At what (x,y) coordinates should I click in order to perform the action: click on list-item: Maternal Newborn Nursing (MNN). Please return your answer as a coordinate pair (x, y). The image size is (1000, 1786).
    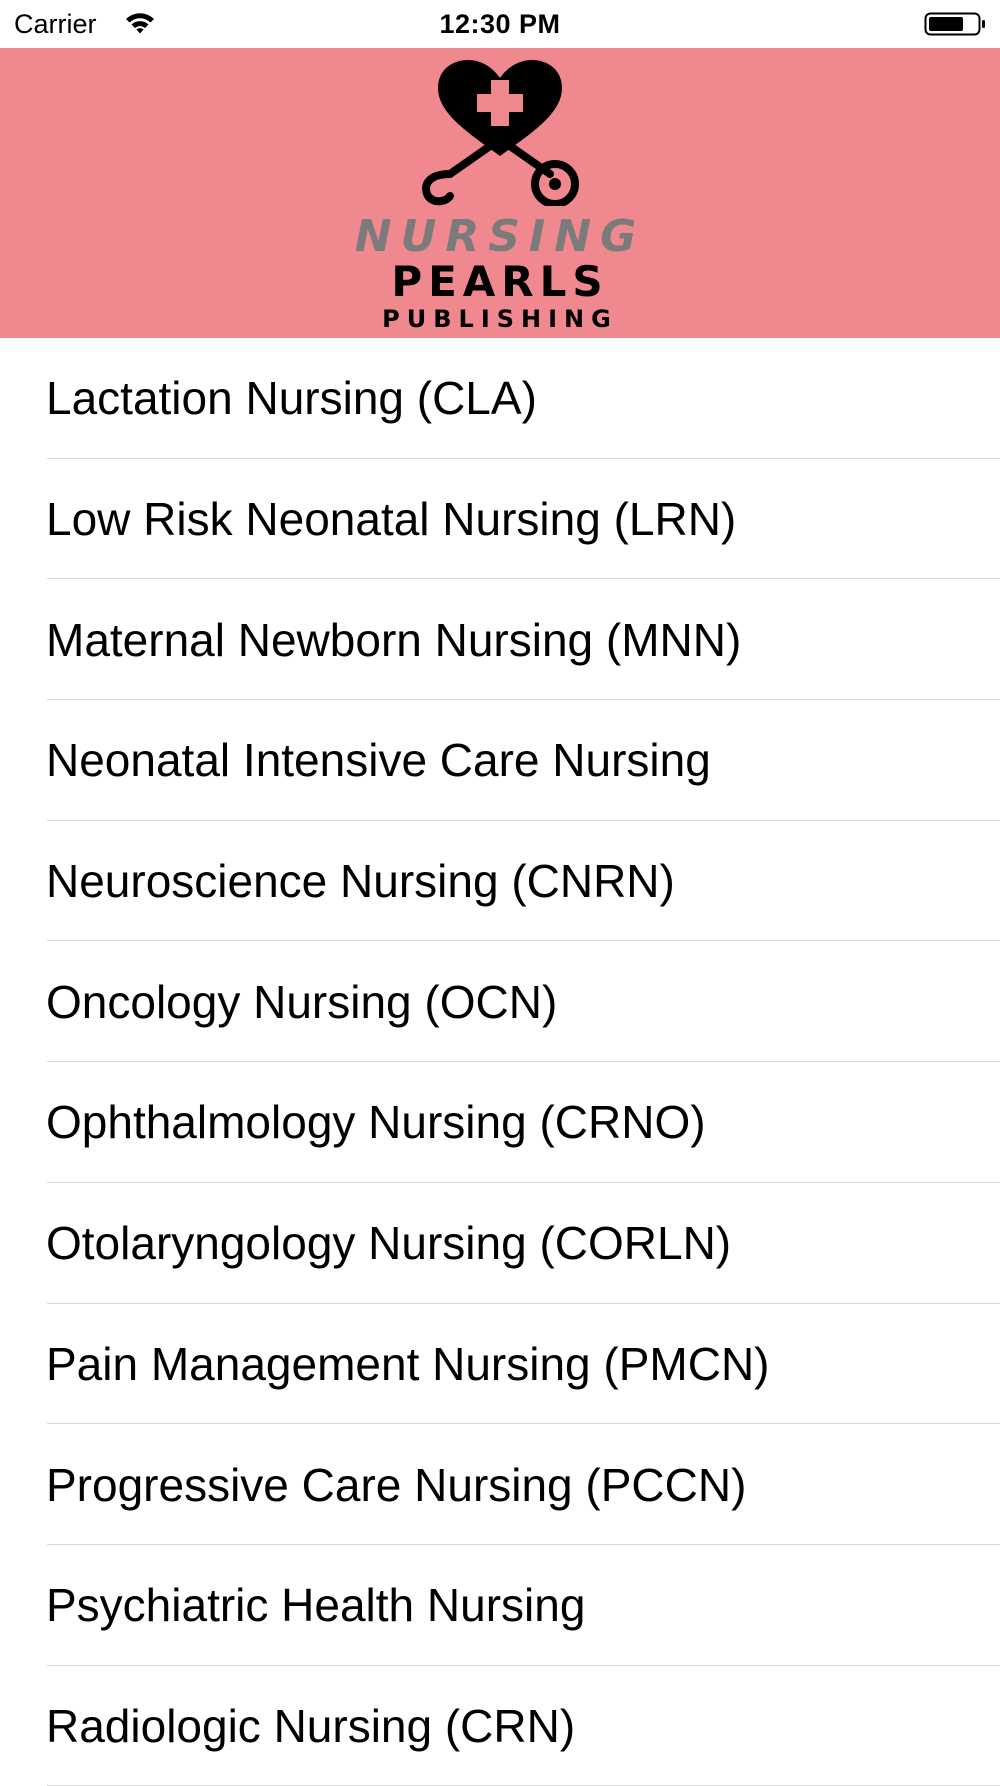
    Looking at the image, I should click on (500, 639).